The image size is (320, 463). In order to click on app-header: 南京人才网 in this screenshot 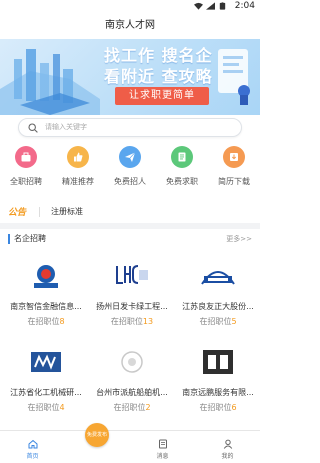, I will do `click(130, 25)`.